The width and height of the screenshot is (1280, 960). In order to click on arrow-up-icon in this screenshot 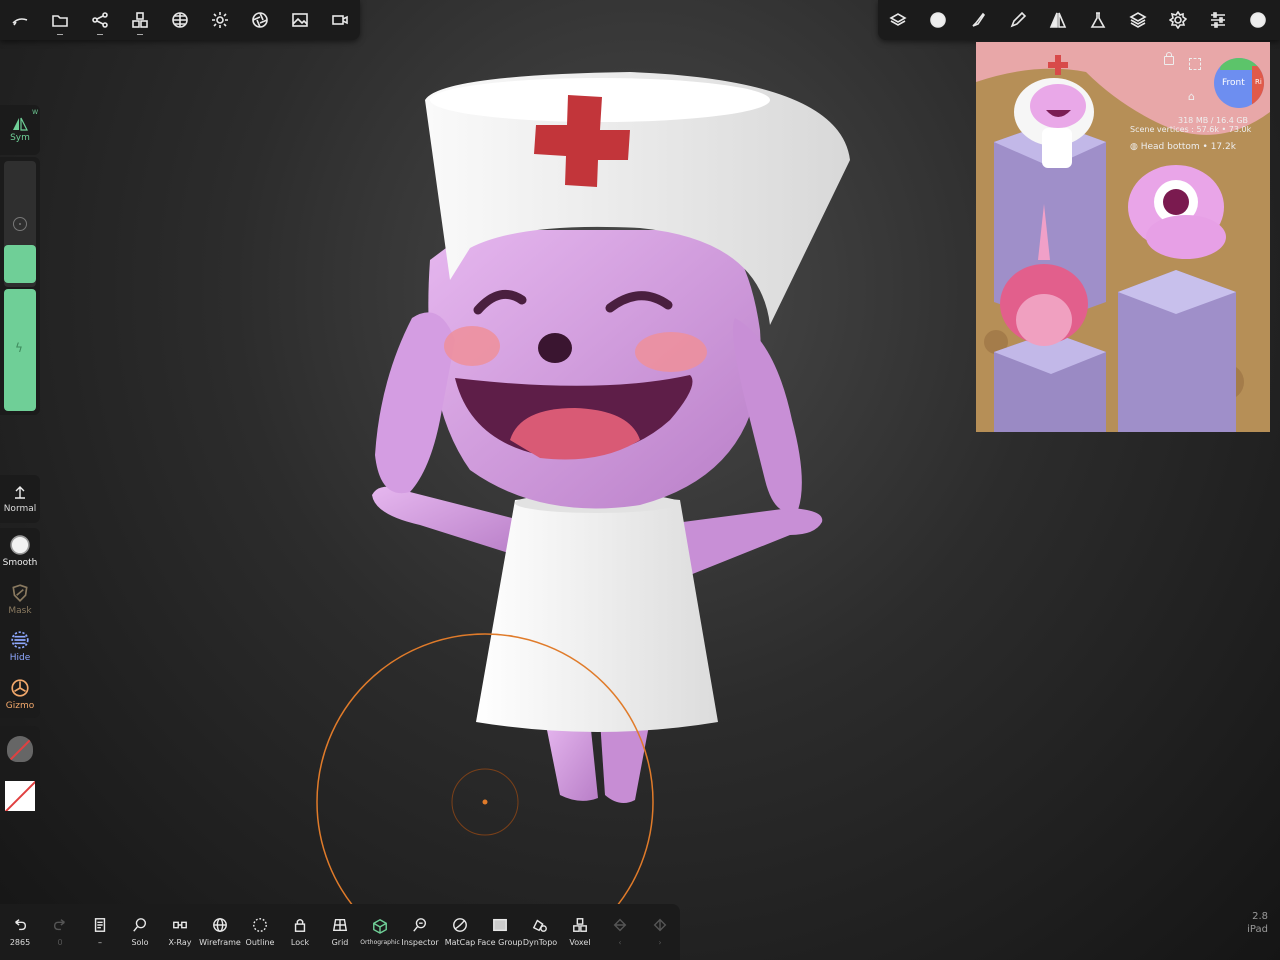, I will do `click(20, 492)`.